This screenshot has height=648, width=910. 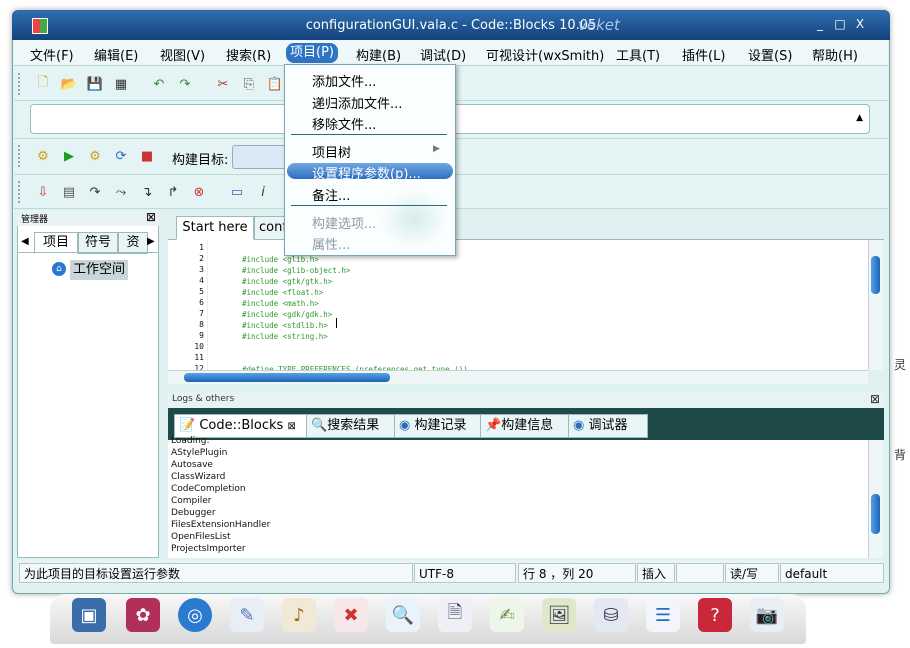 What do you see at coordinates (296, 270) in the screenshot?
I see `code-line: #include <glib-object.h>` at bounding box center [296, 270].